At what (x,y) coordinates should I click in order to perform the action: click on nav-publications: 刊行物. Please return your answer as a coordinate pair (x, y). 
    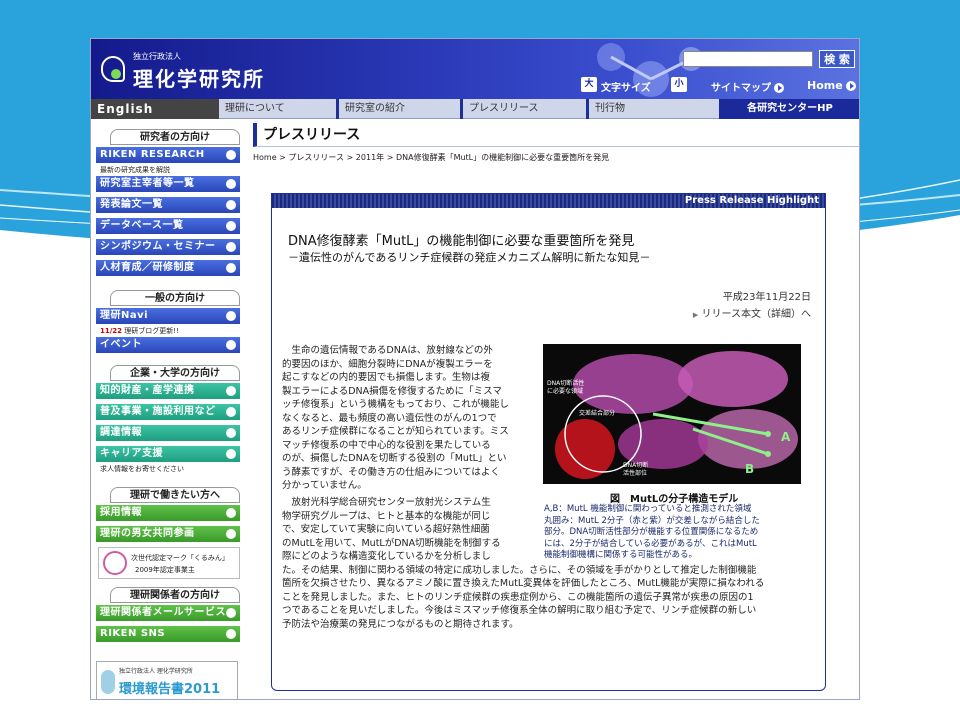
    Looking at the image, I should click on (654, 109).